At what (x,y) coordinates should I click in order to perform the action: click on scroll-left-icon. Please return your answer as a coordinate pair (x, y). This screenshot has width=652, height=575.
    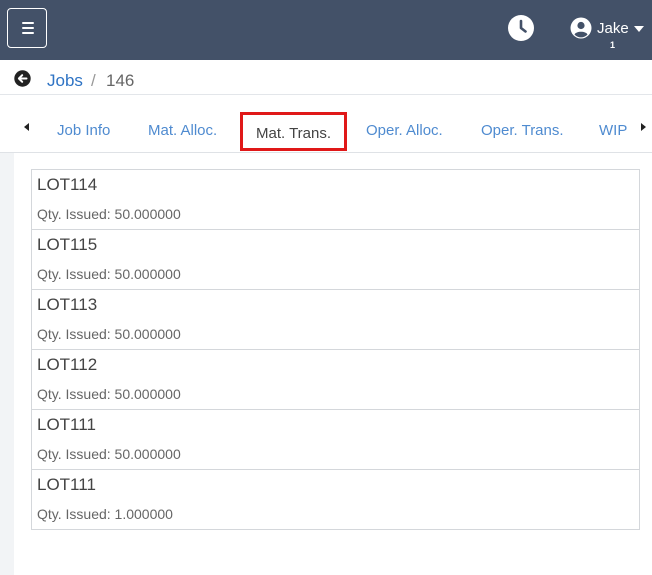
    Looking at the image, I should click on (26, 127).